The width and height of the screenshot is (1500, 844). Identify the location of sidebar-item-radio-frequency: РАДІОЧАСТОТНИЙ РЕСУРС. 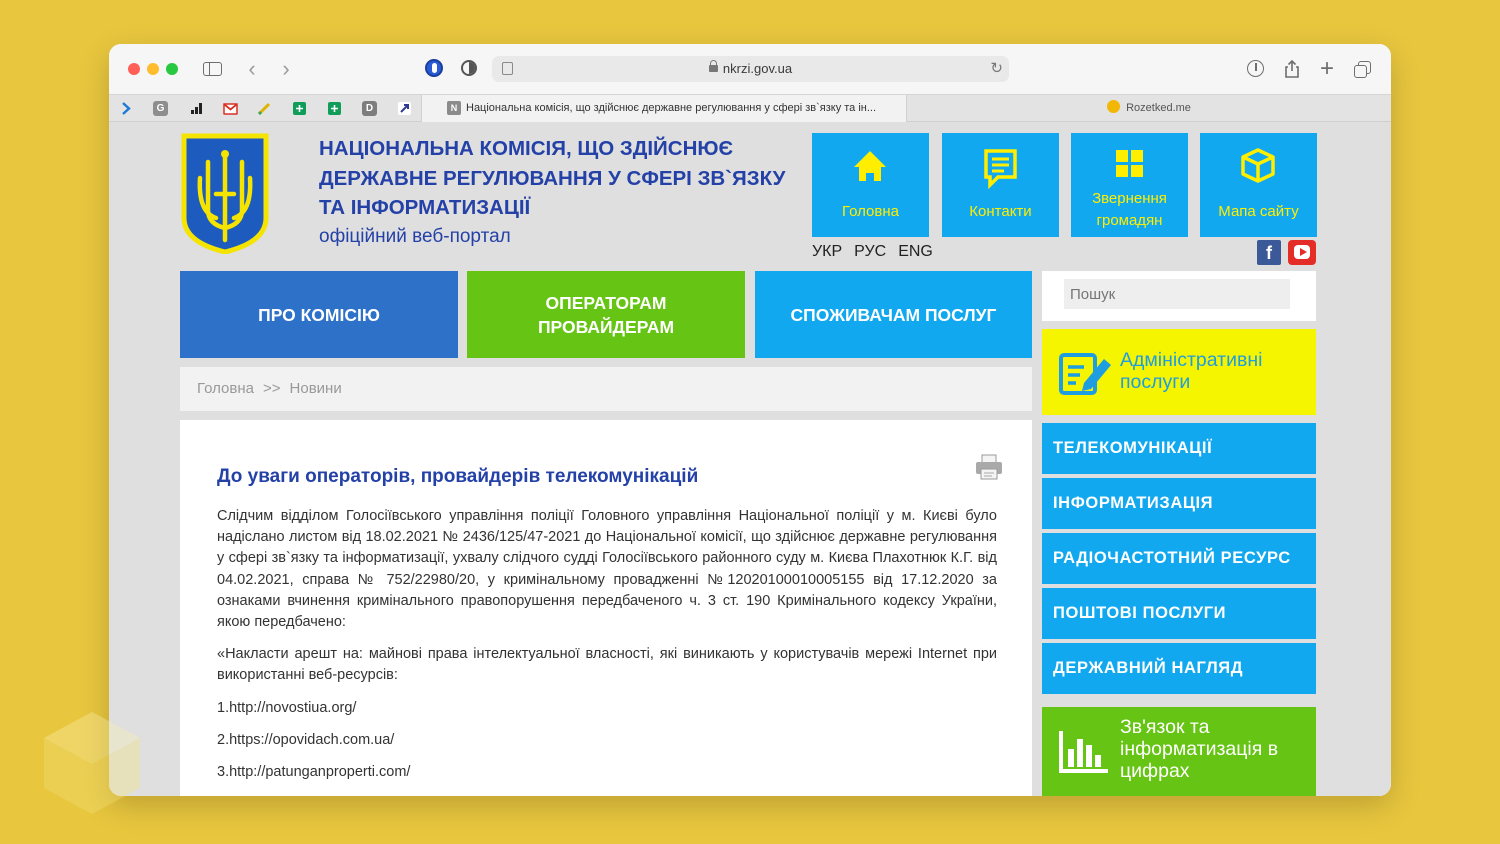
(1179, 558).